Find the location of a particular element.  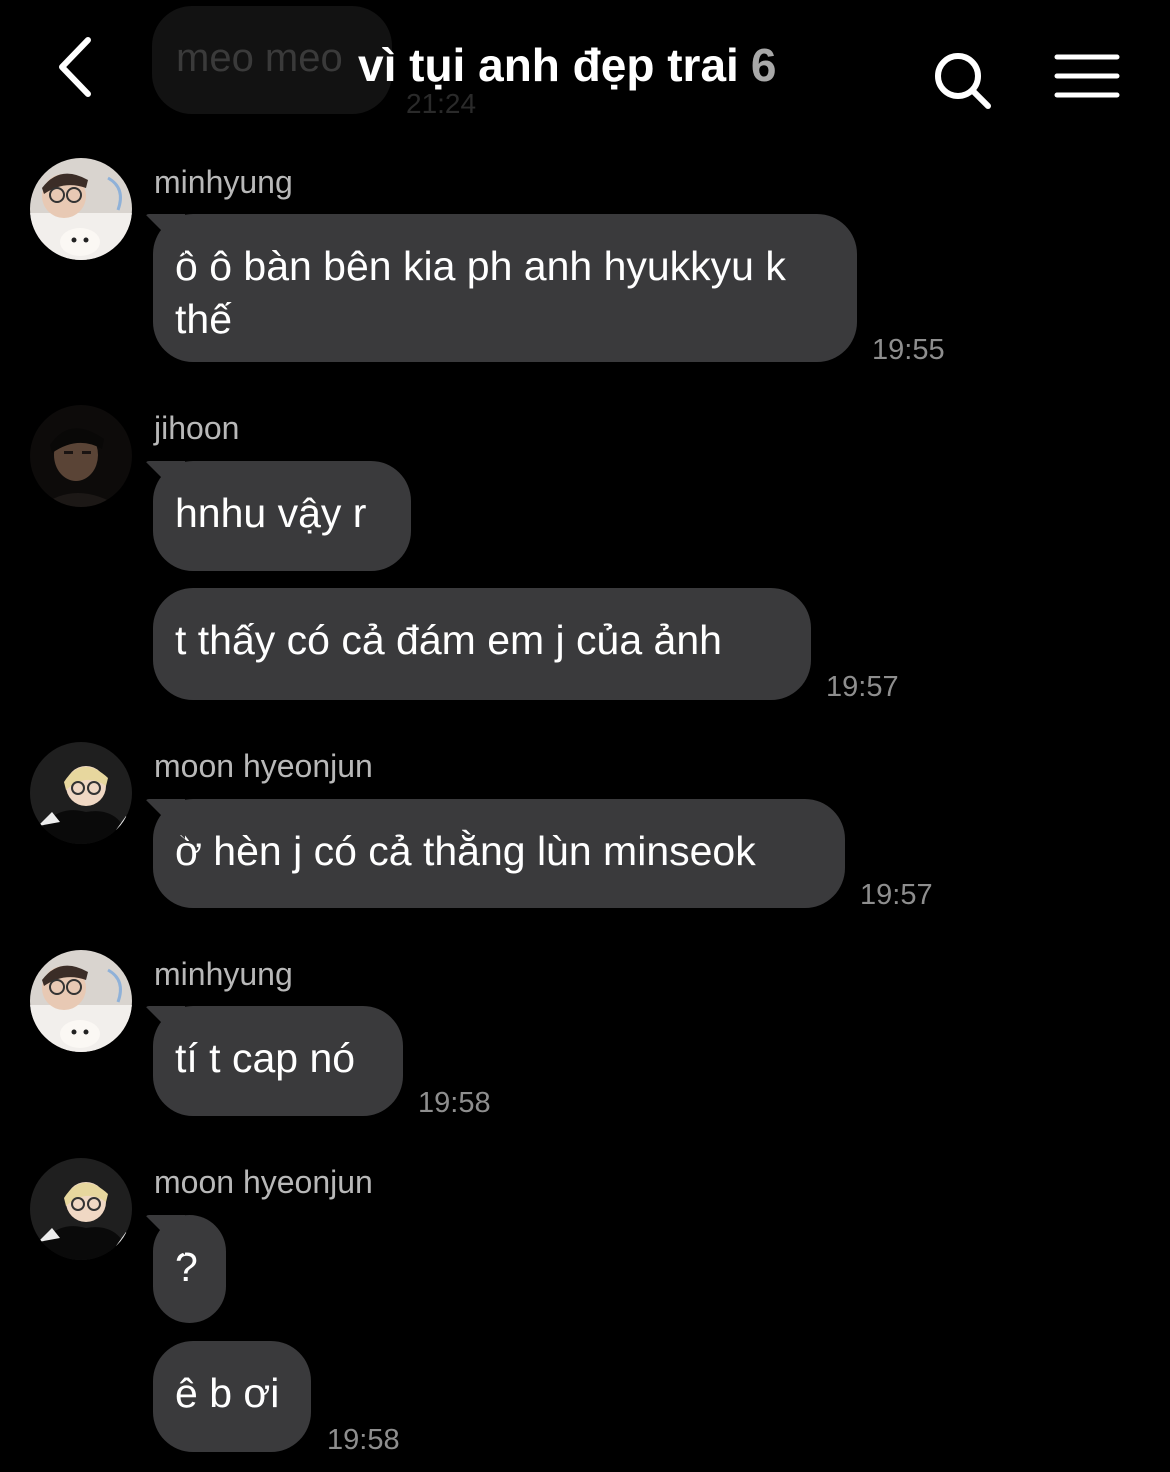

message-bubble: t thấy có cả đám em j của ảnh is located at coordinates (482, 644).